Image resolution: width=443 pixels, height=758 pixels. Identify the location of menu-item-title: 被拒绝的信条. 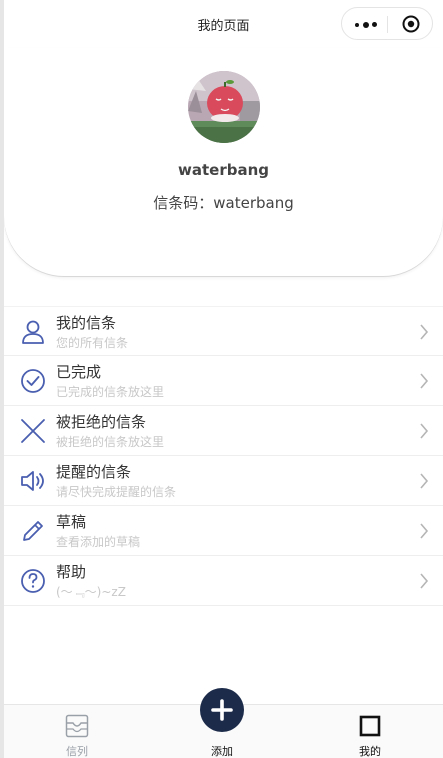
(101, 422).